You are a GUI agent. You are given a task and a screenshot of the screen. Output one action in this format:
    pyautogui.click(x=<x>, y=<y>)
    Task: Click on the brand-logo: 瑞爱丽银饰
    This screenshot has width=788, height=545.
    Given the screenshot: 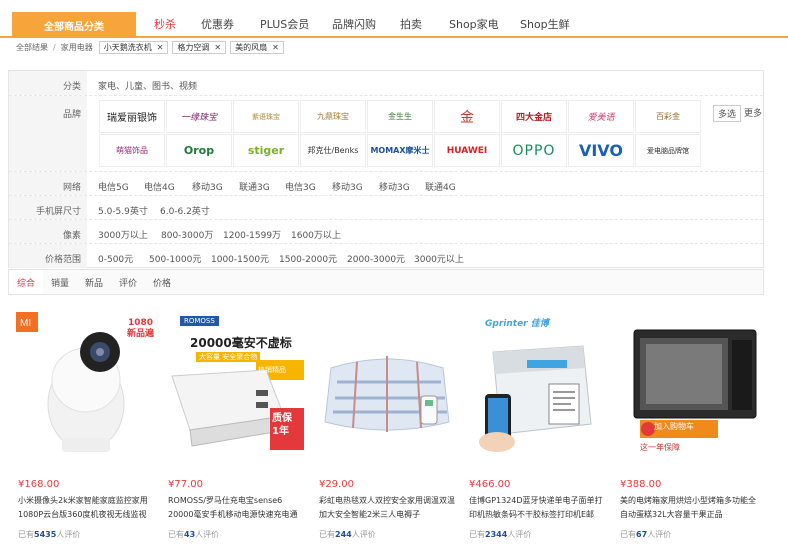 What is the action you would take?
    pyautogui.click(x=132, y=116)
    